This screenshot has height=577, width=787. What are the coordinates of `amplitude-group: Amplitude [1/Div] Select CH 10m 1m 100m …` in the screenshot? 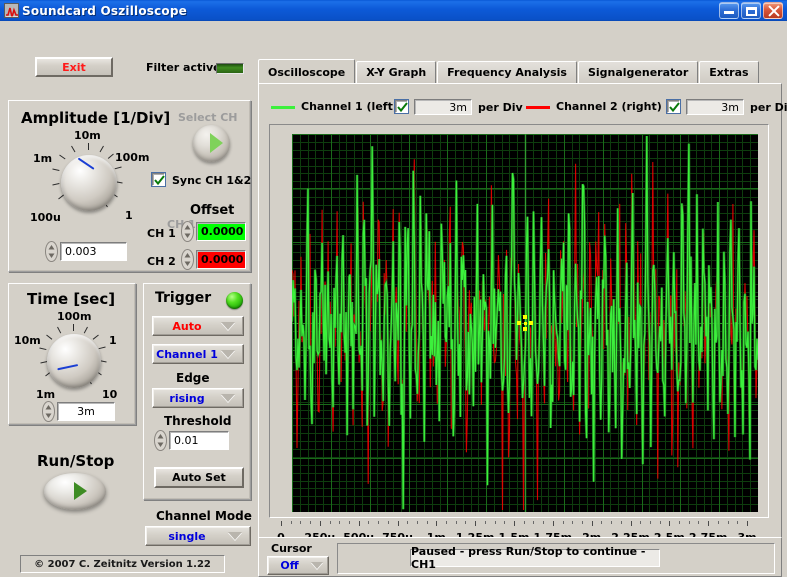 It's located at (129, 186).